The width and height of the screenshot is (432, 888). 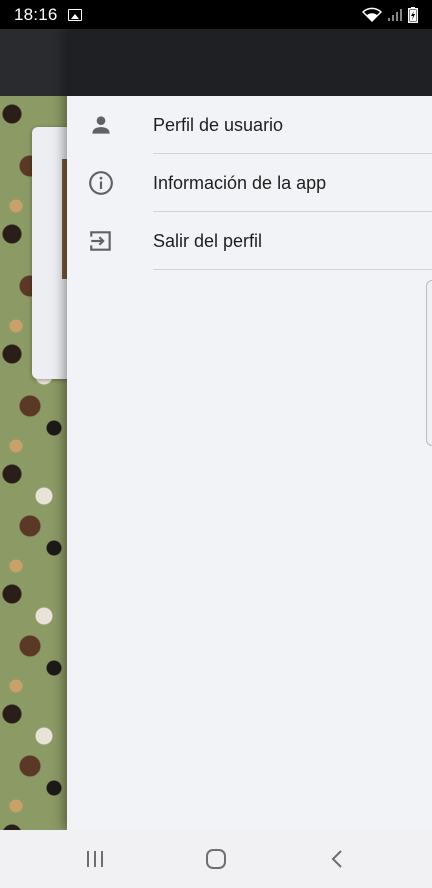 I want to click on menu-item-app-info: Información de la app, so click(x=249, y=183).